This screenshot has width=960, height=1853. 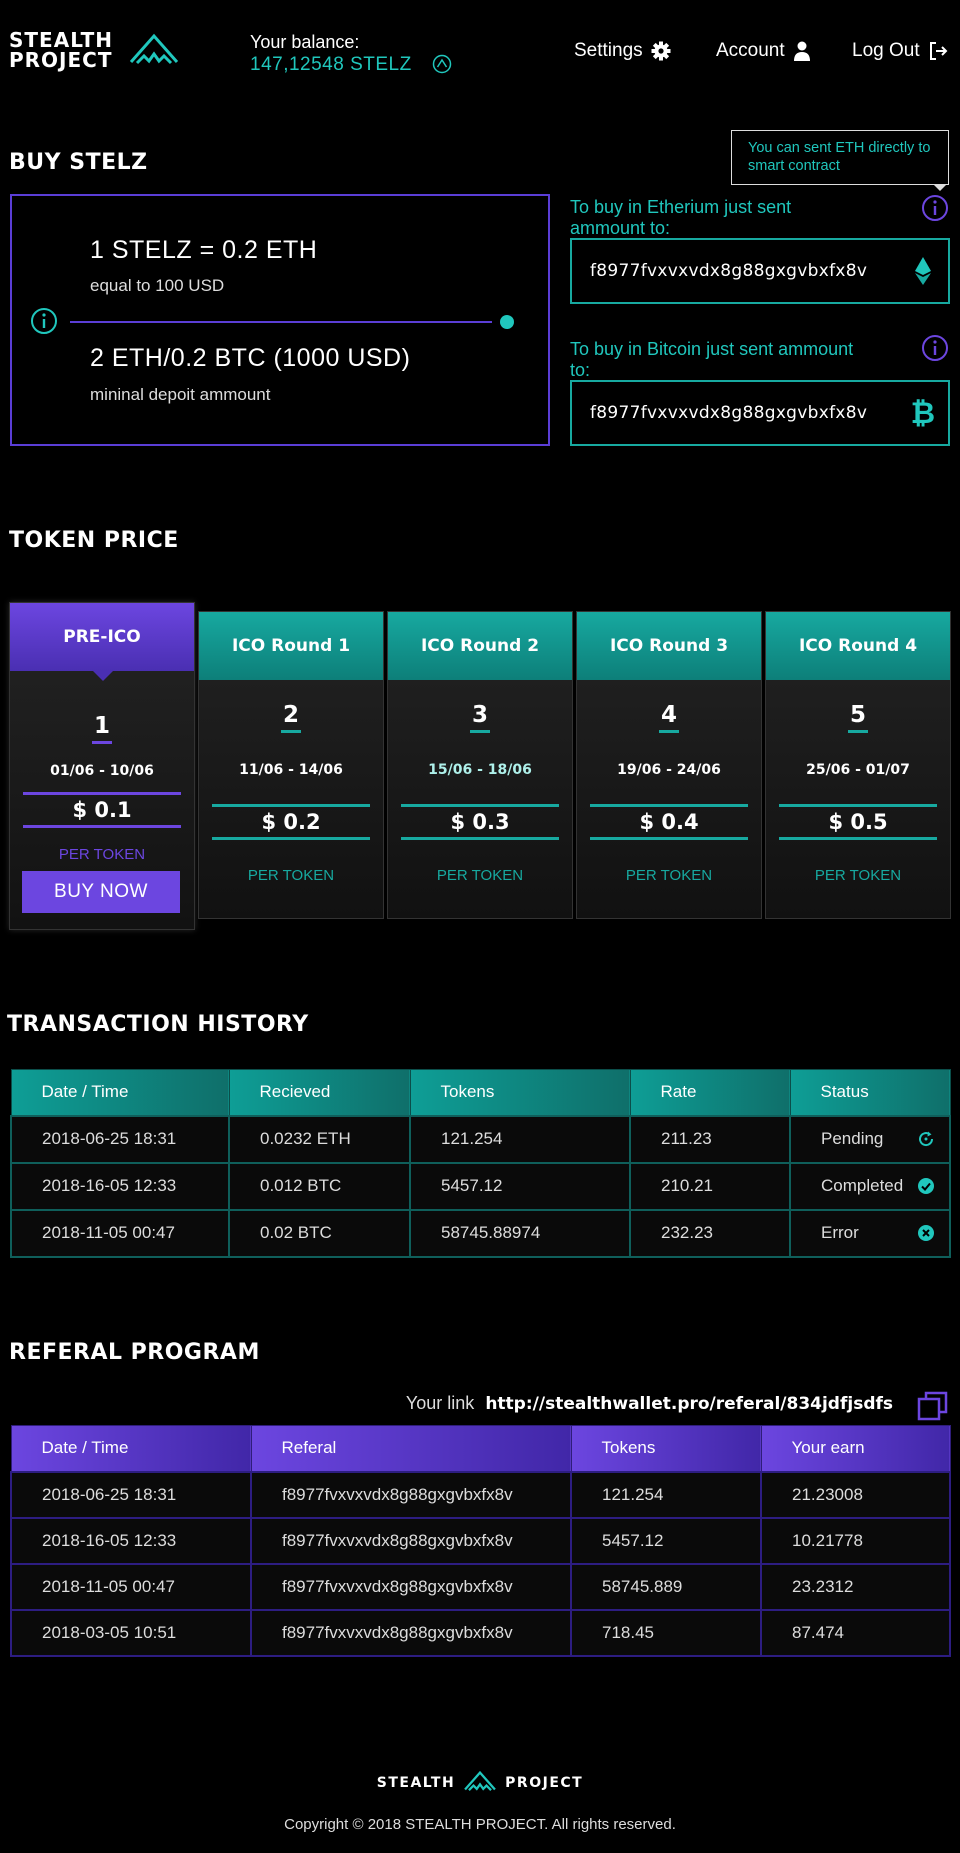 I want to click on cell-earn: 87.474, so click(x=855, y=1632).